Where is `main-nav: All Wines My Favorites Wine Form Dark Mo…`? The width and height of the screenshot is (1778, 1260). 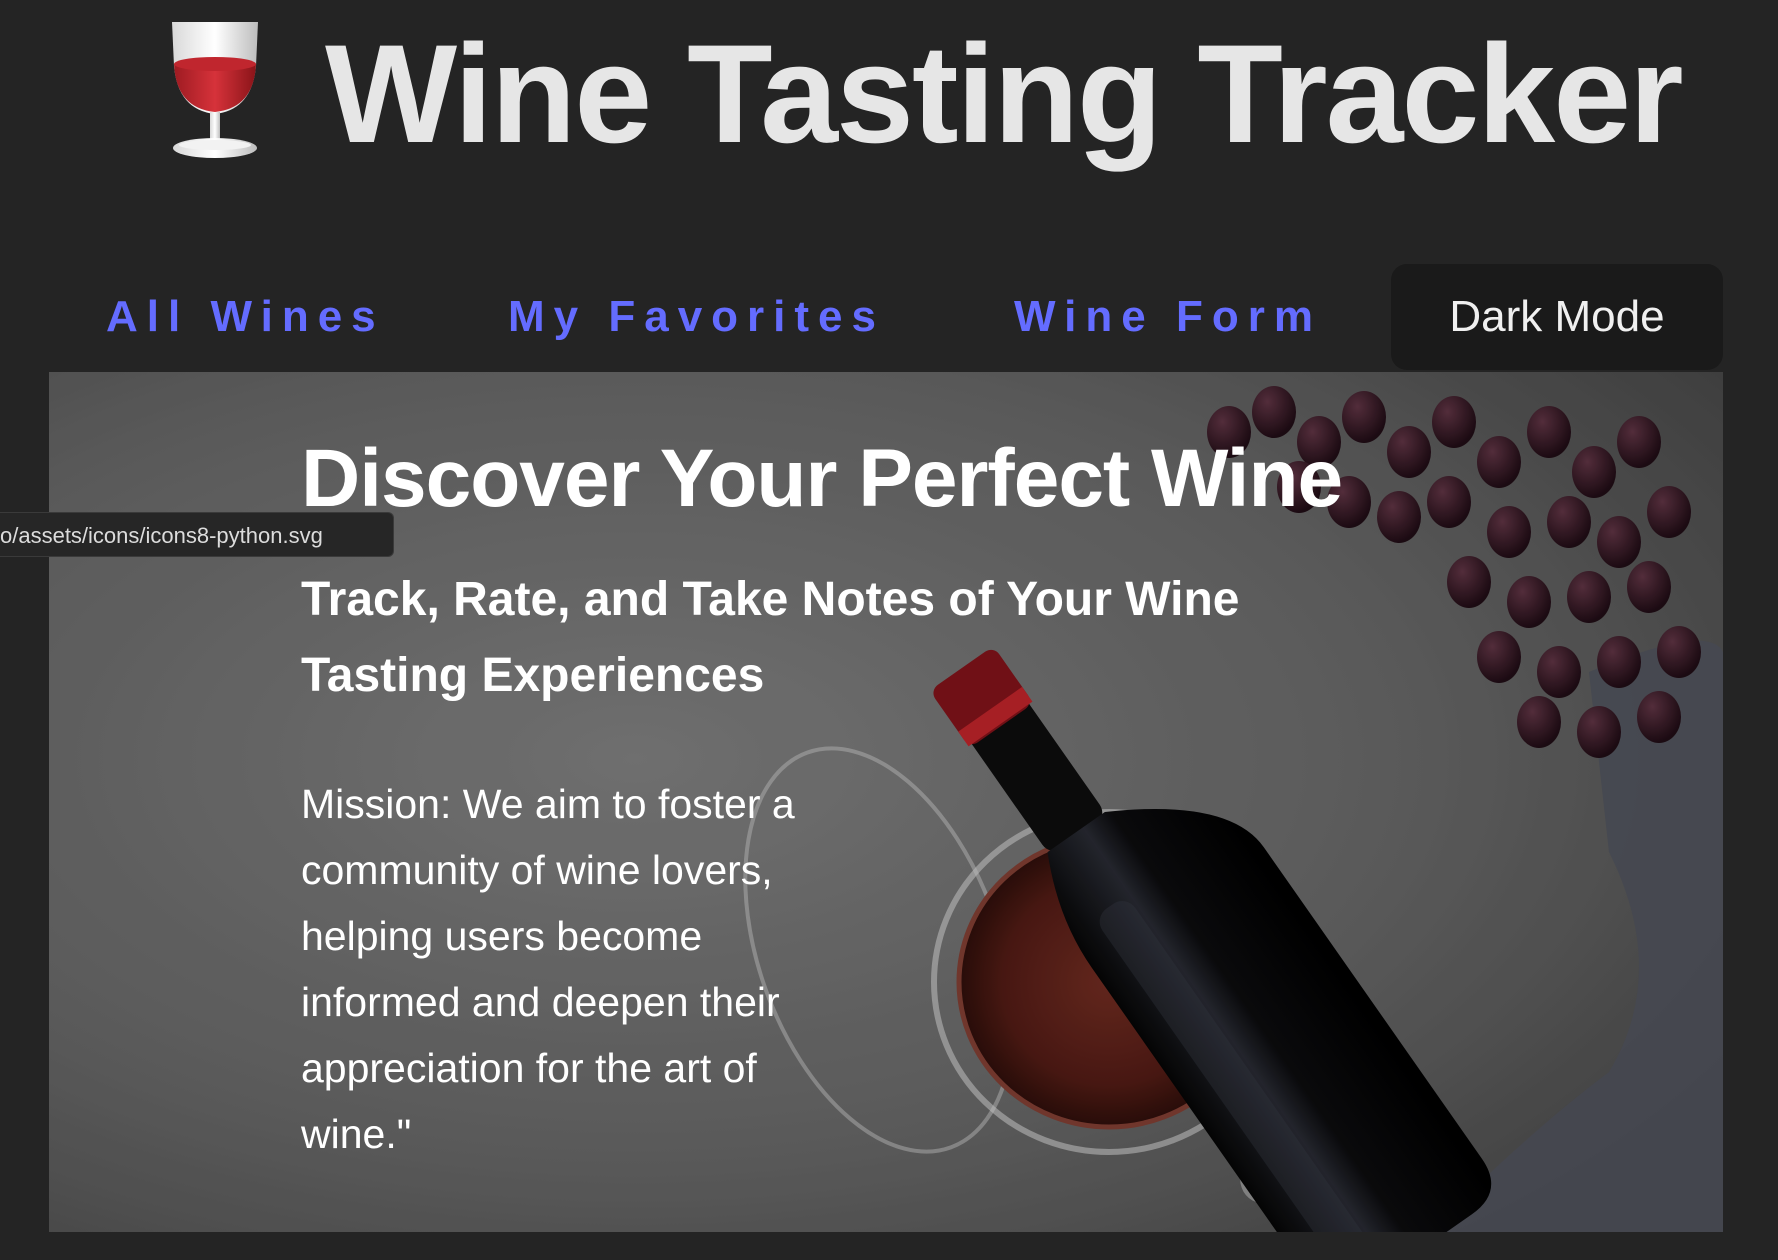 main-nav: All Wines My Favorites Wine Form Dark Mo… is located at coordinates (889, 317).